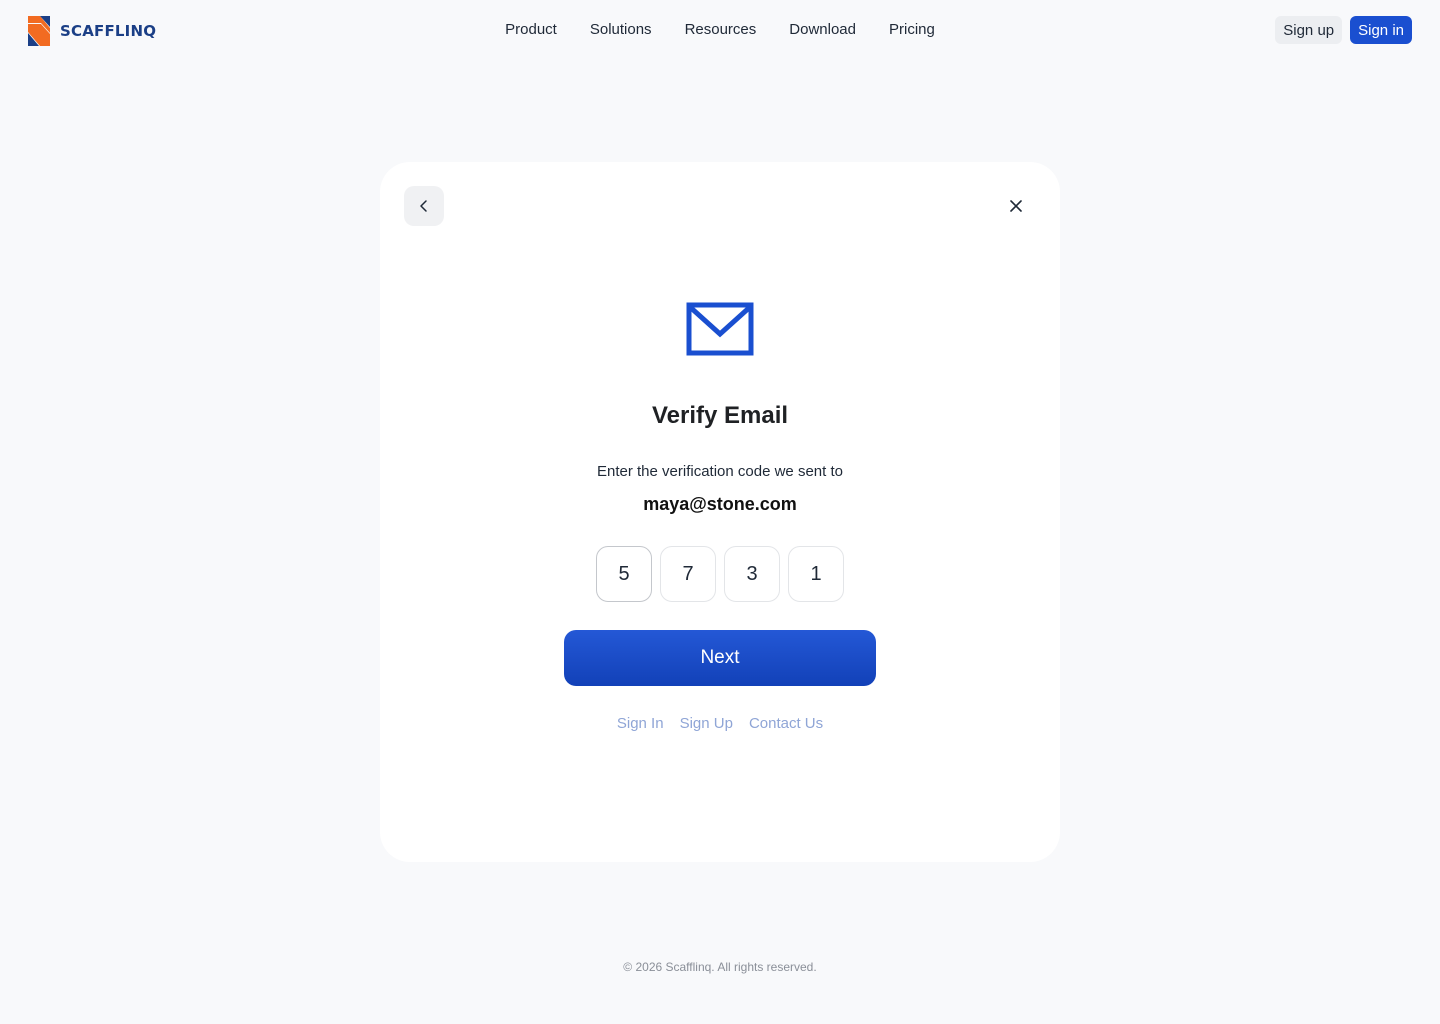  I want to click on dialog-subtitle: Enter the verification code we sent to, so click(720, 471).